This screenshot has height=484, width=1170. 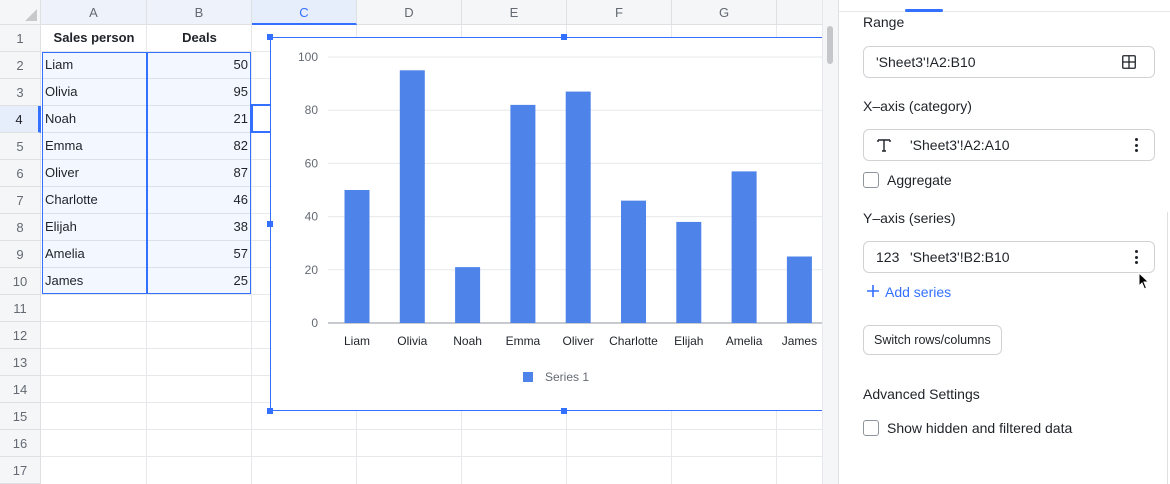 What do you see at coordinates (724, 12) in the screenshot?
I see `column-header-g: G` at bounding box center [724, 12].